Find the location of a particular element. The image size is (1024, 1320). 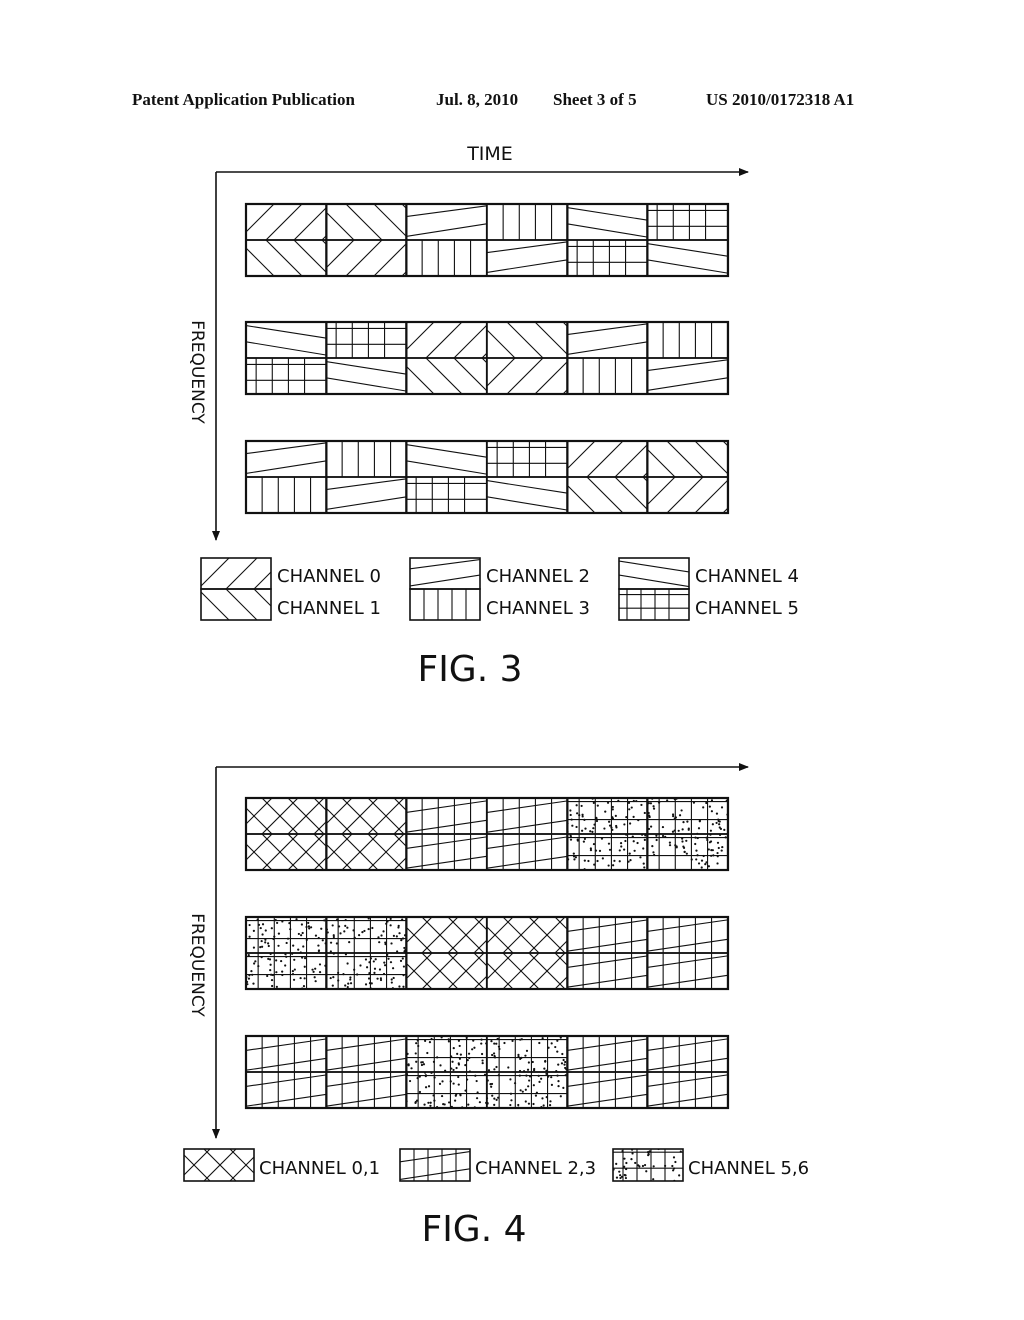

fig3-caption: FIG. 3 is located at coordinates (469, 669).